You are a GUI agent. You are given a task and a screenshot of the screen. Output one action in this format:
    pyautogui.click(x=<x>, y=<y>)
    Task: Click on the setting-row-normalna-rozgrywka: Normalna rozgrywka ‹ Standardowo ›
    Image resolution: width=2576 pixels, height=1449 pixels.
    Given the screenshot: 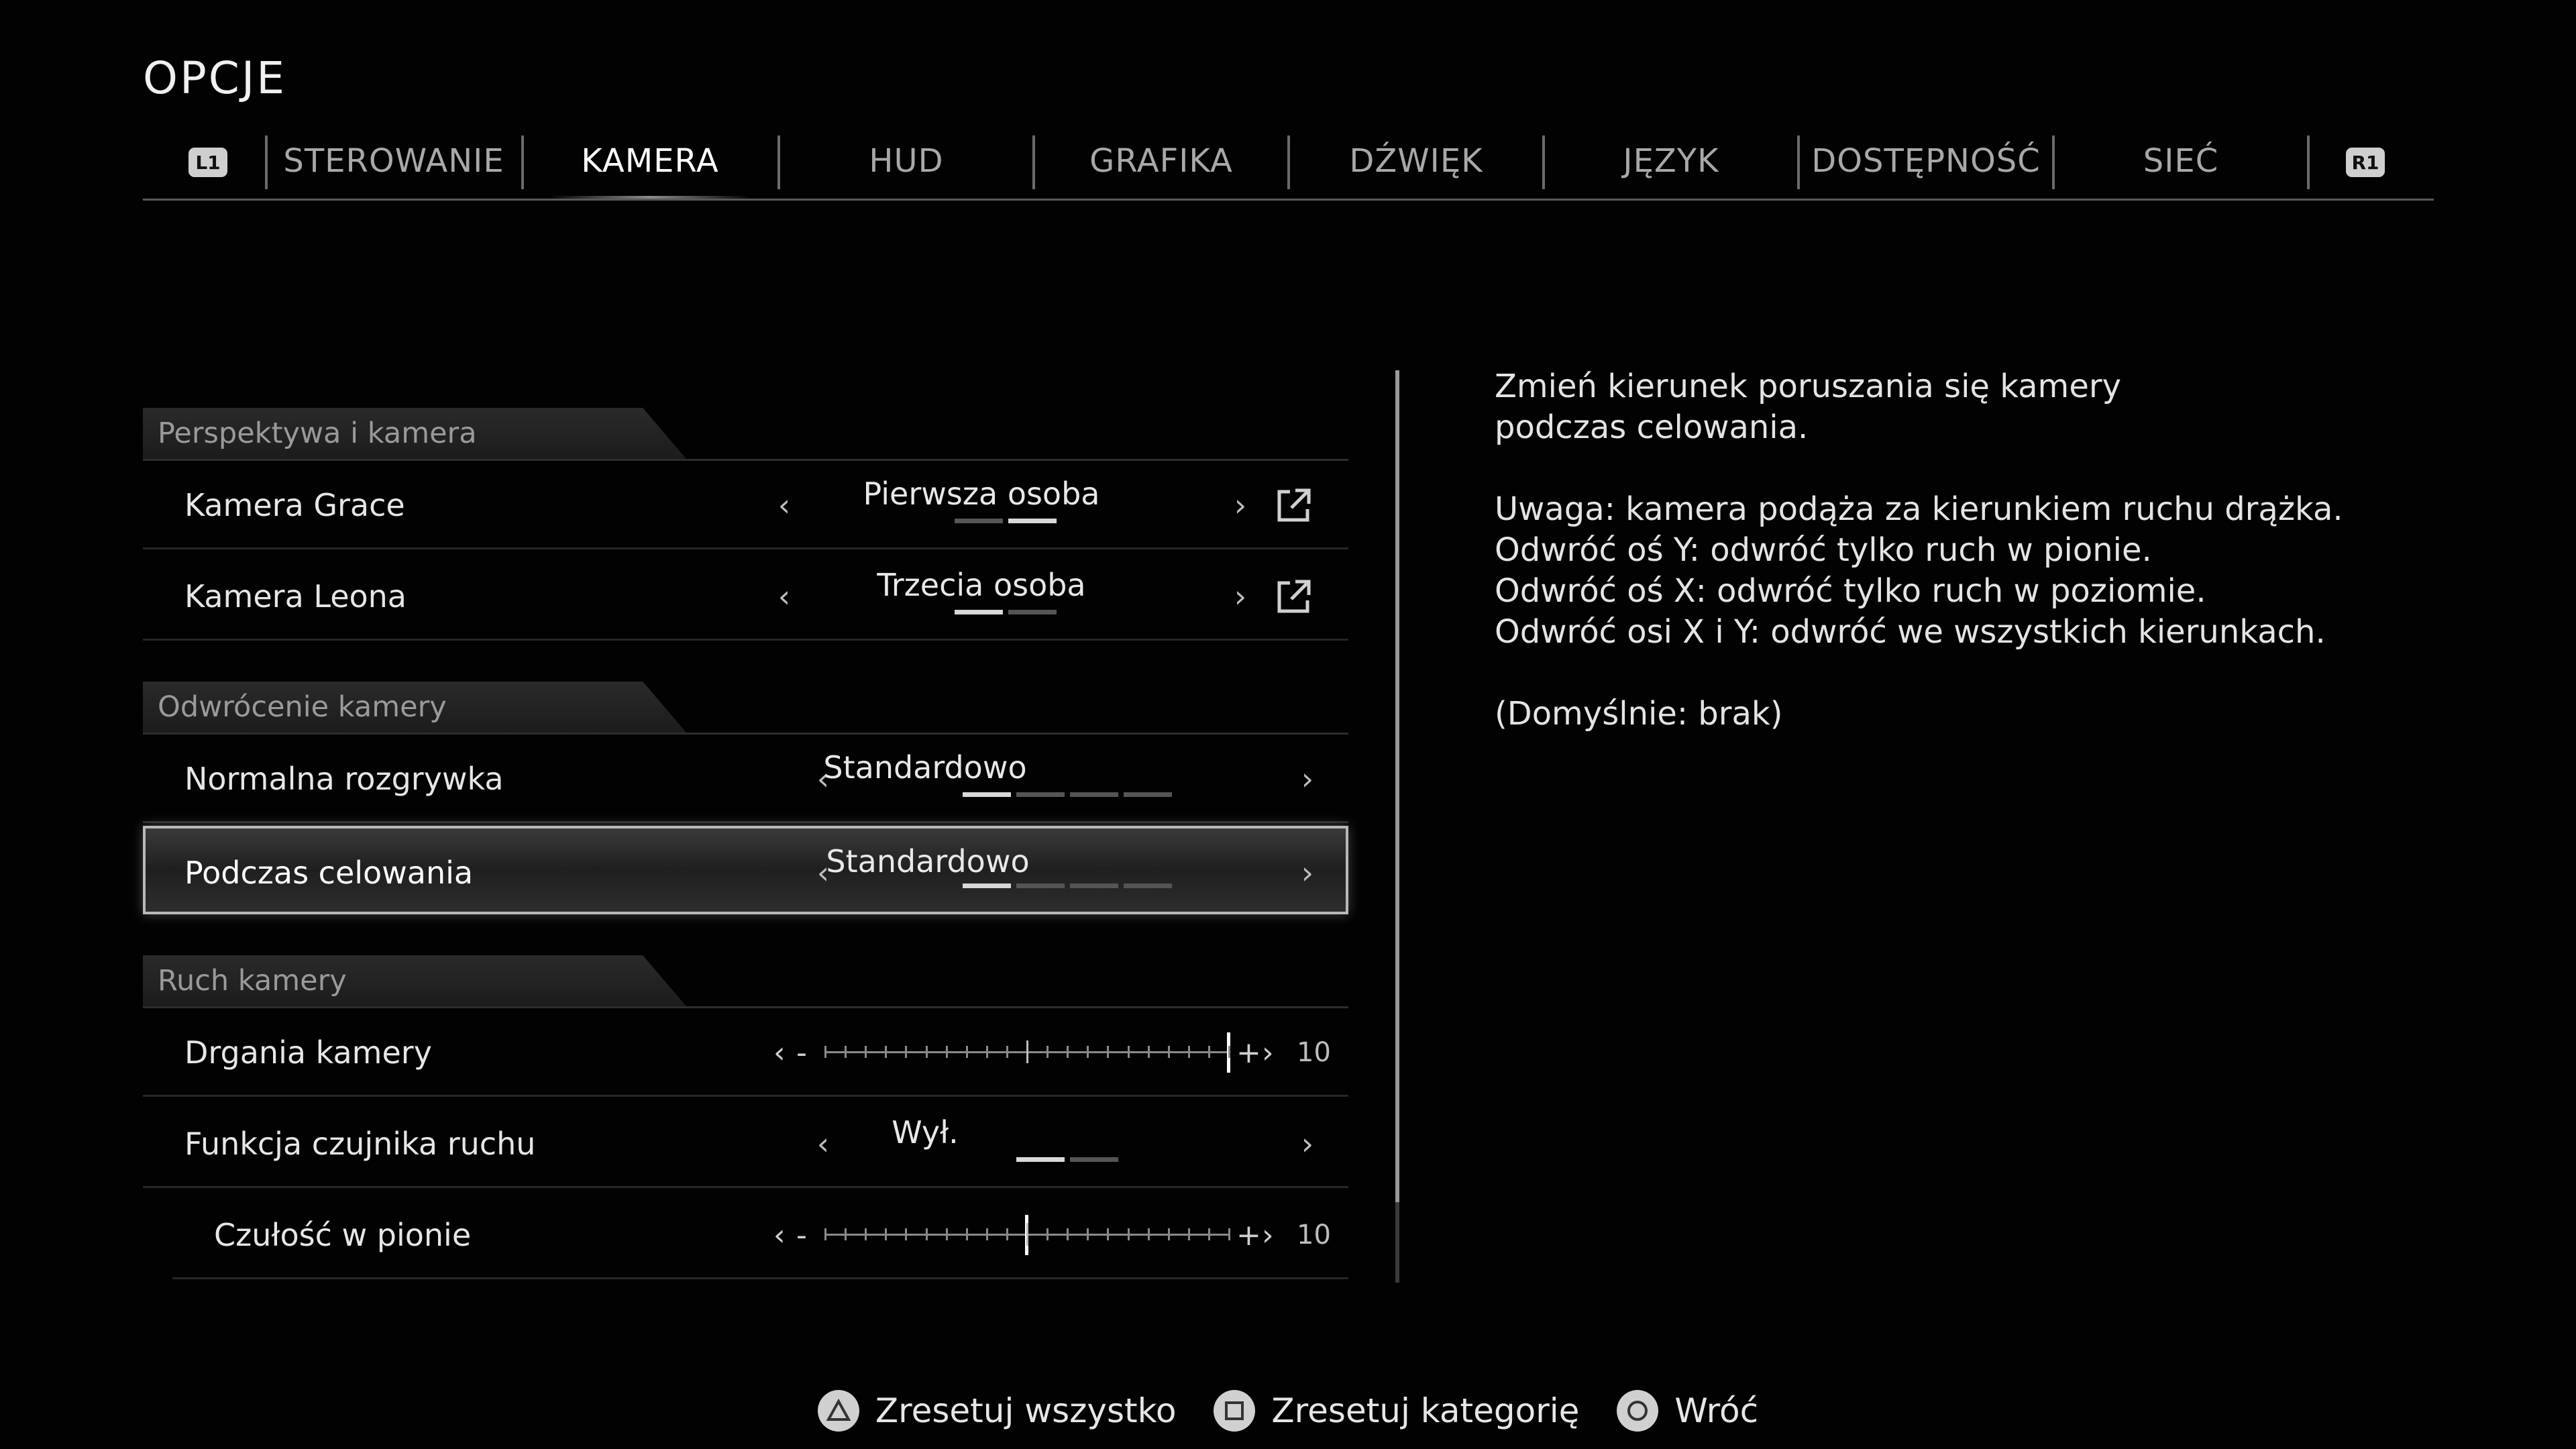 What is the action you would take?
    pyautogui.click(x=745, y=779)
    